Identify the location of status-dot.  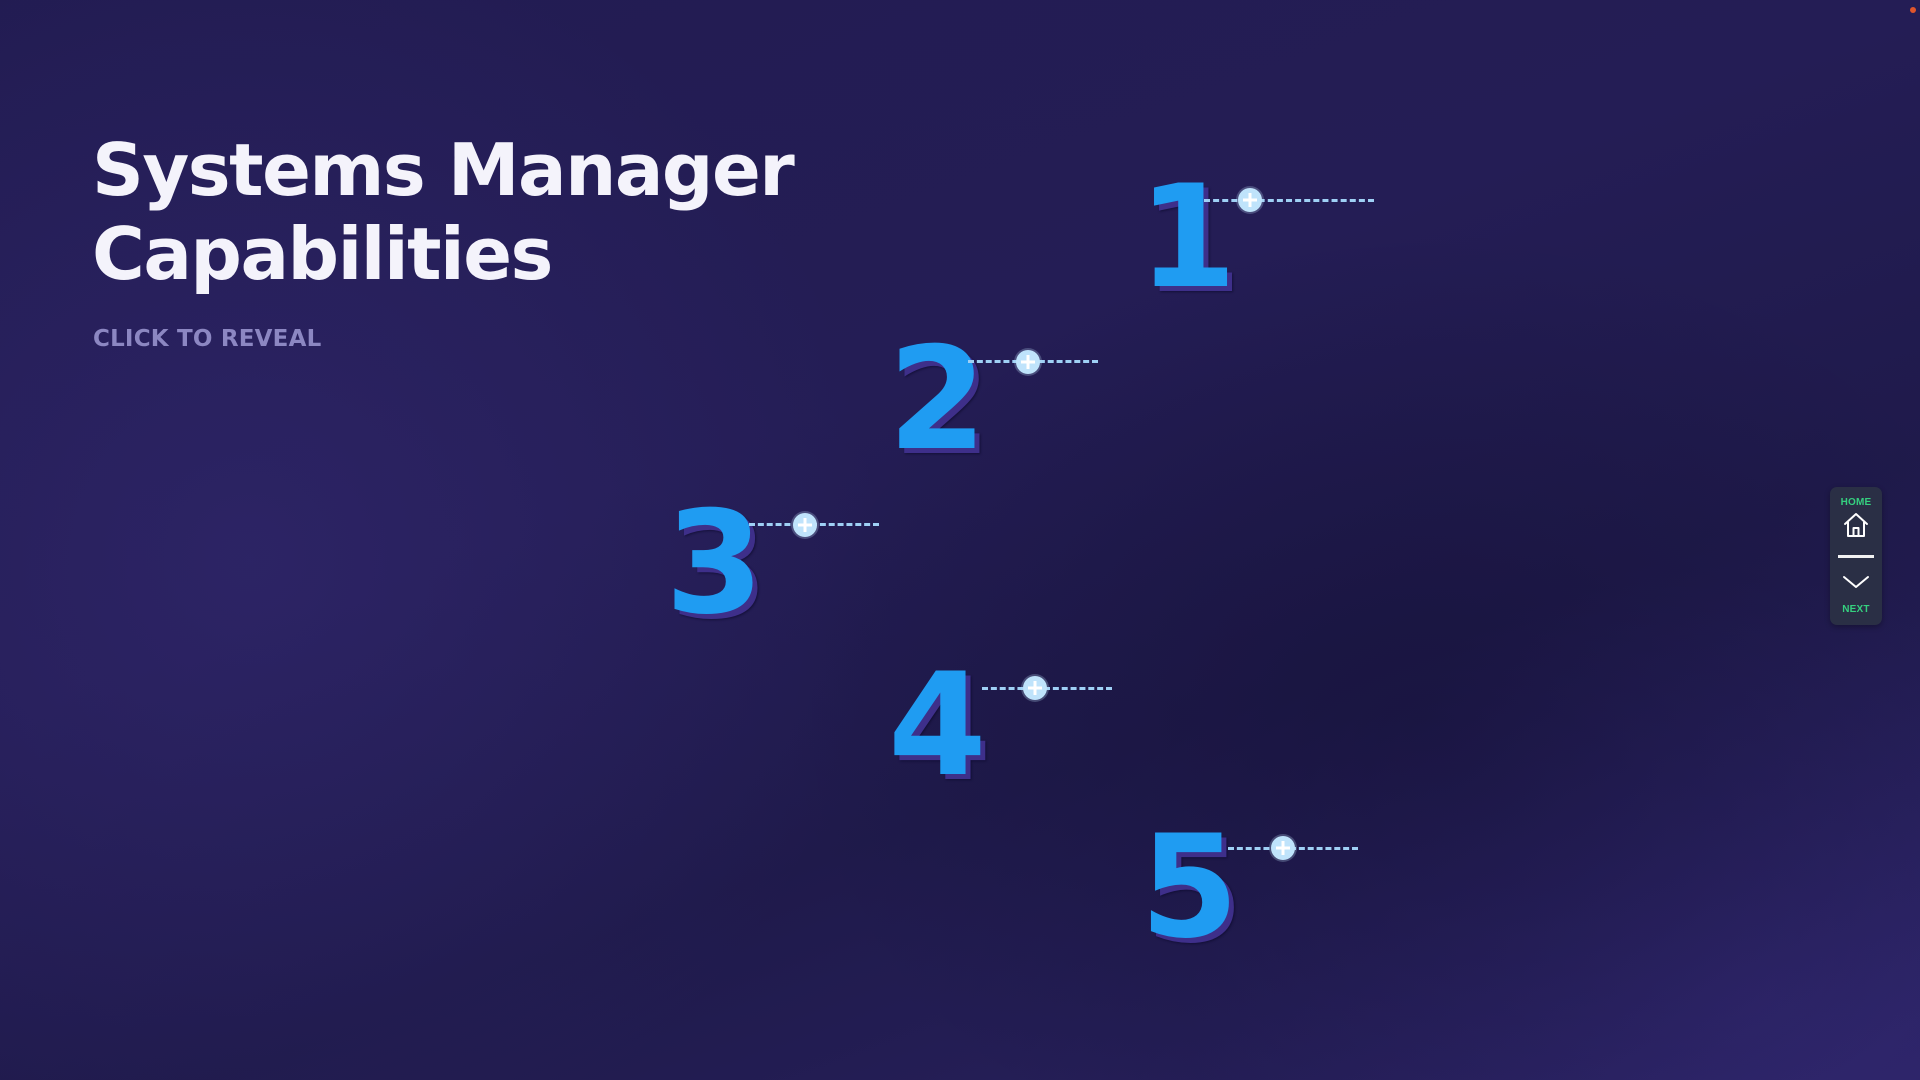
(1913, 10).